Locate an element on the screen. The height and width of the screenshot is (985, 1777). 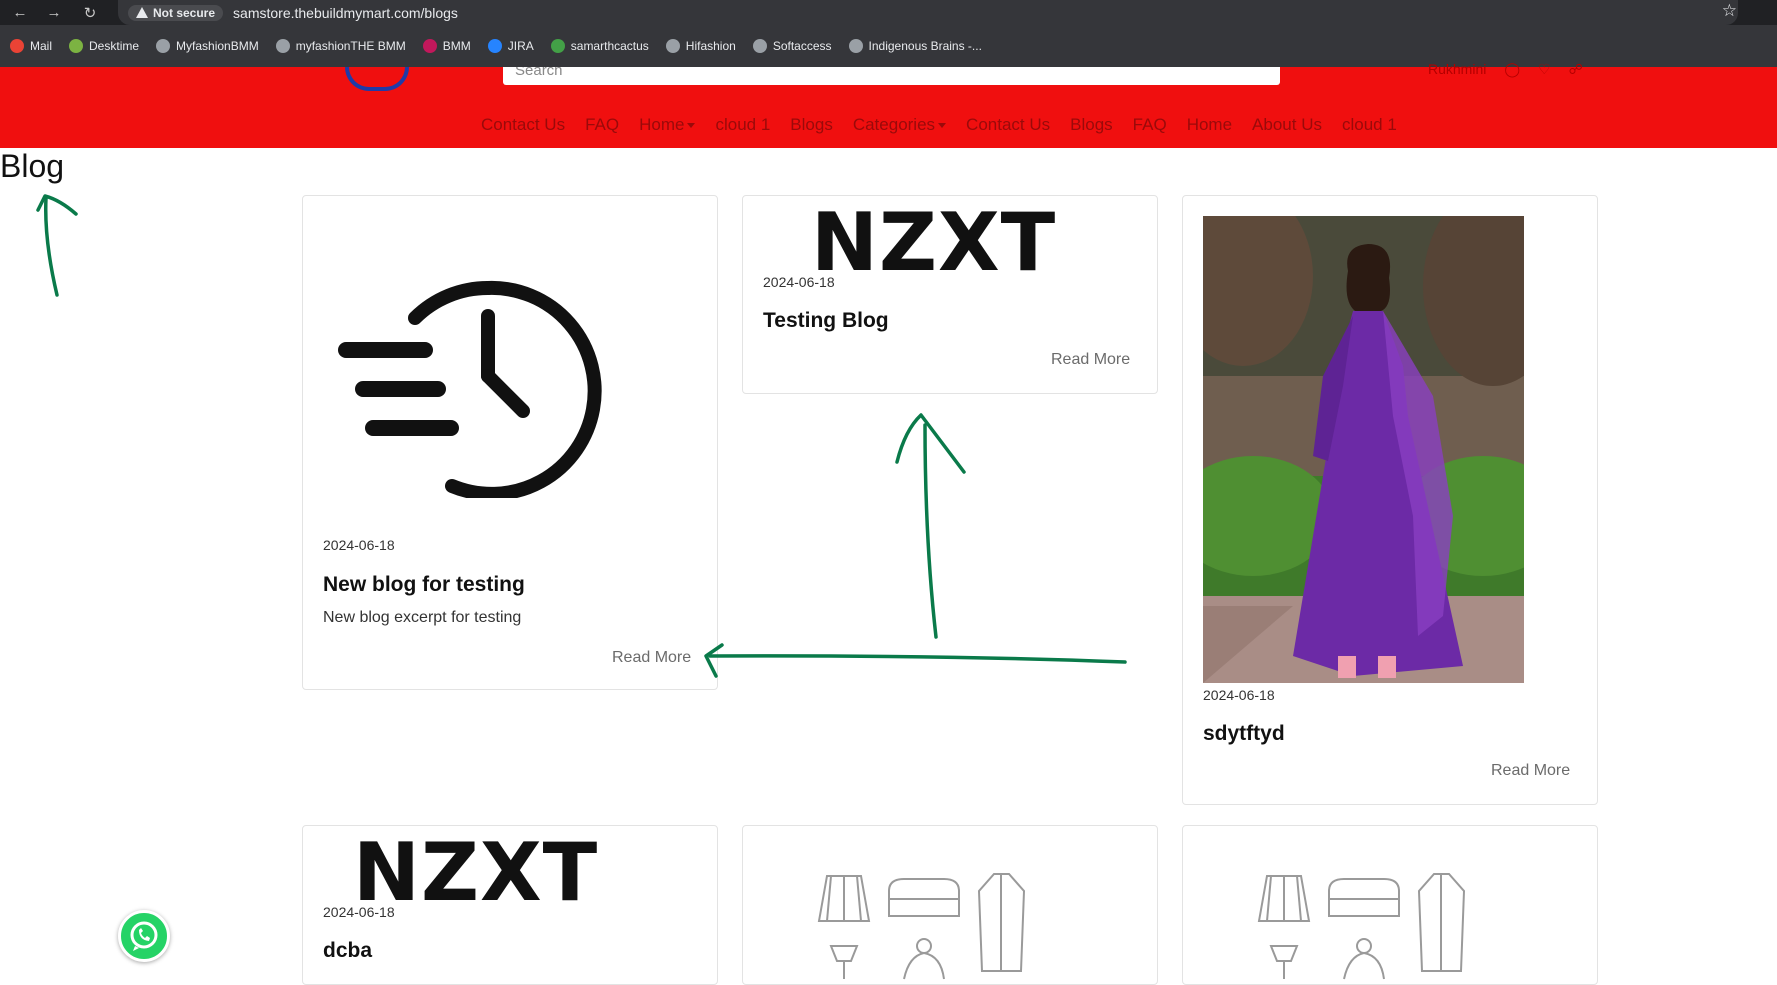
bookmark-item: Hifashion is located at coordinates (700, 46).